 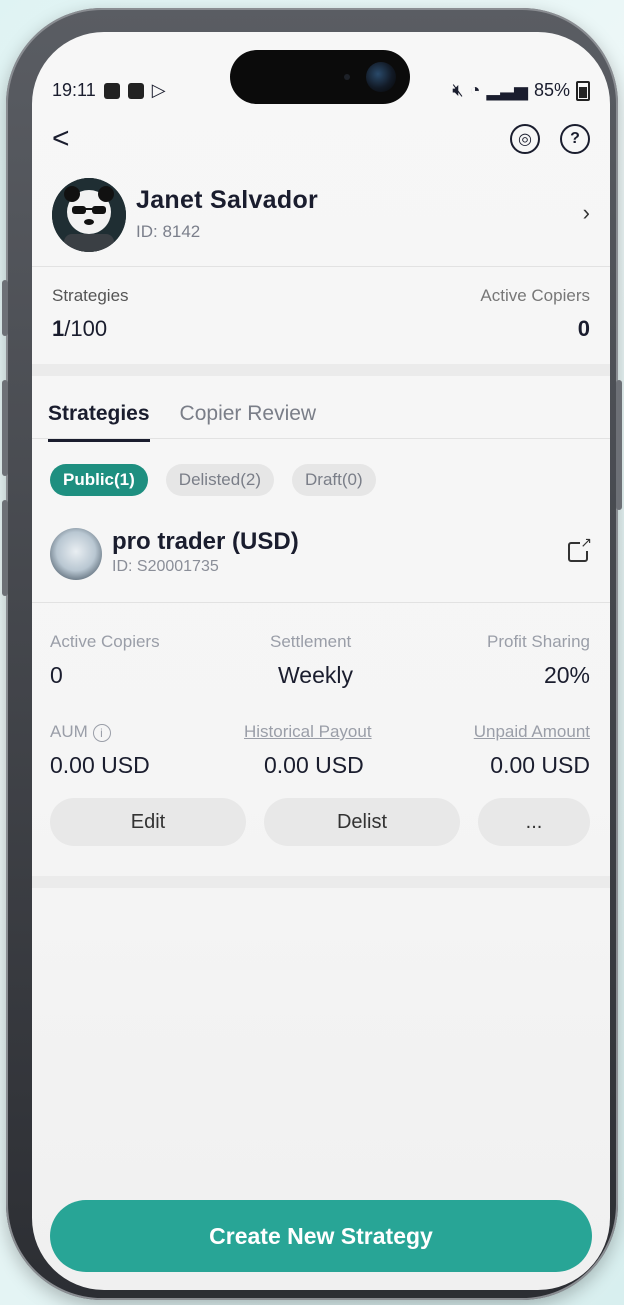 I want to click on aum-label: AUM i, so click(x=80, y=732).